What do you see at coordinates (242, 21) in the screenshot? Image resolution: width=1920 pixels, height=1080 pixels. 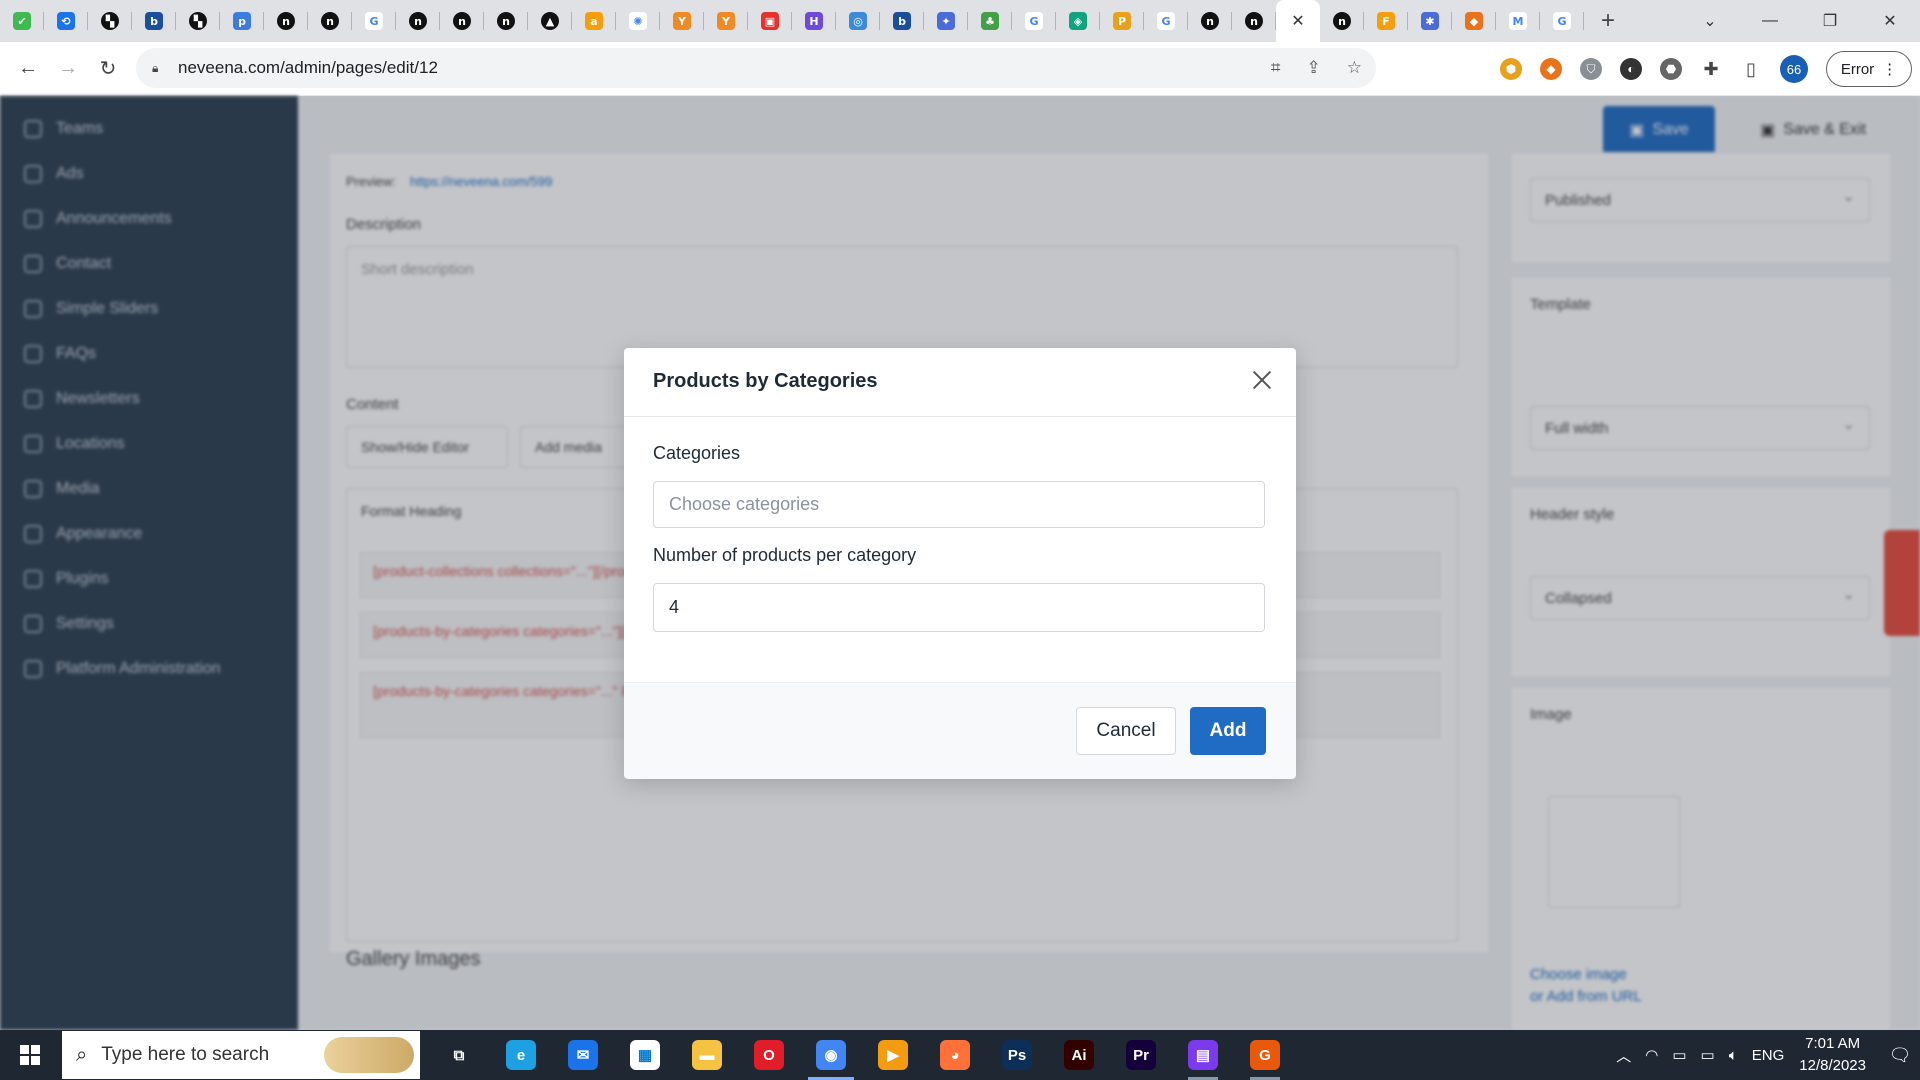 I see `browser-tab: p` at bounding box center [242, 21].